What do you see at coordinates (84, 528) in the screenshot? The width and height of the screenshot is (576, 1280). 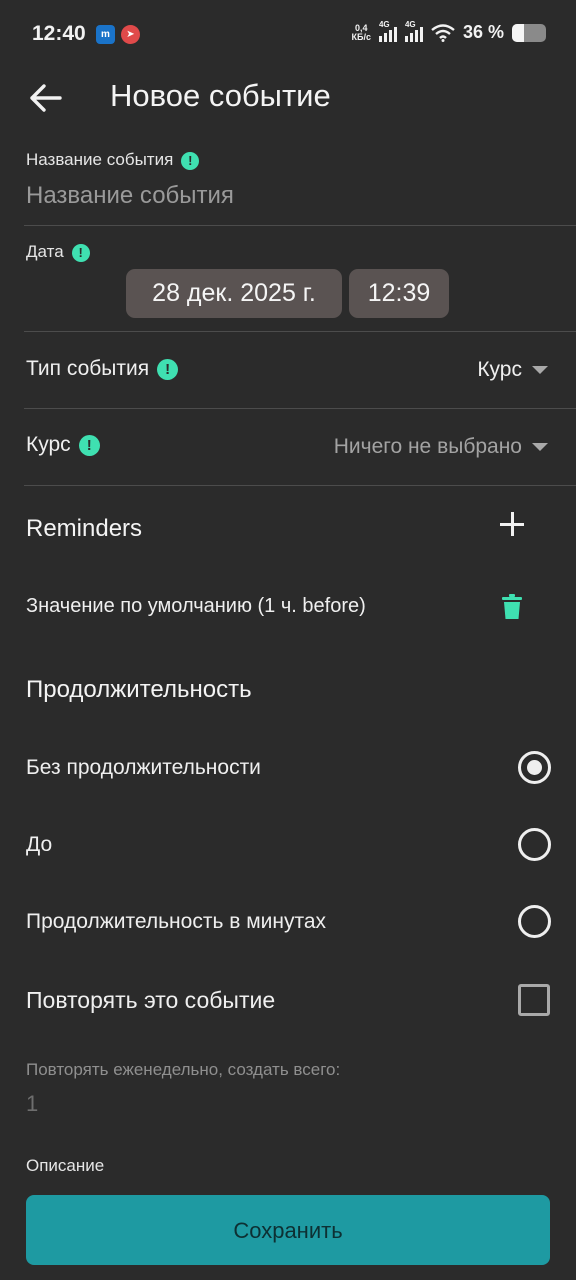 I see `reminders-title: Reminders` at bounding box center [84, 528].